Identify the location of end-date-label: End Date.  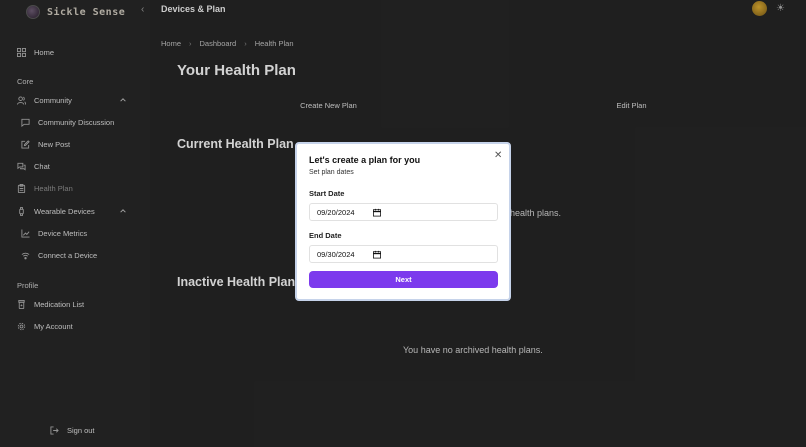
(325, 235).